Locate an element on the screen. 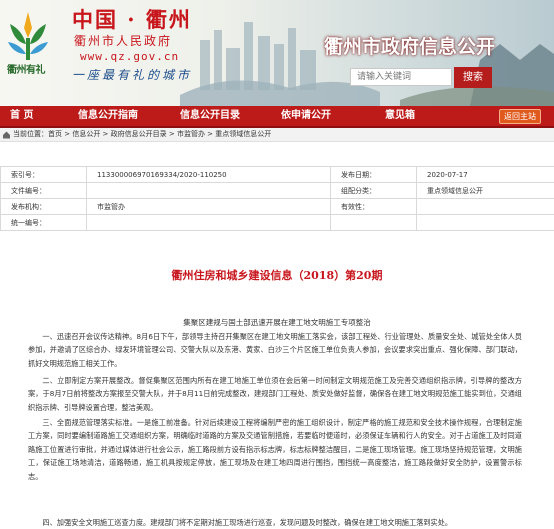 This screenshot has width=554, height=529. search-input is located at coordinates (401, 77).